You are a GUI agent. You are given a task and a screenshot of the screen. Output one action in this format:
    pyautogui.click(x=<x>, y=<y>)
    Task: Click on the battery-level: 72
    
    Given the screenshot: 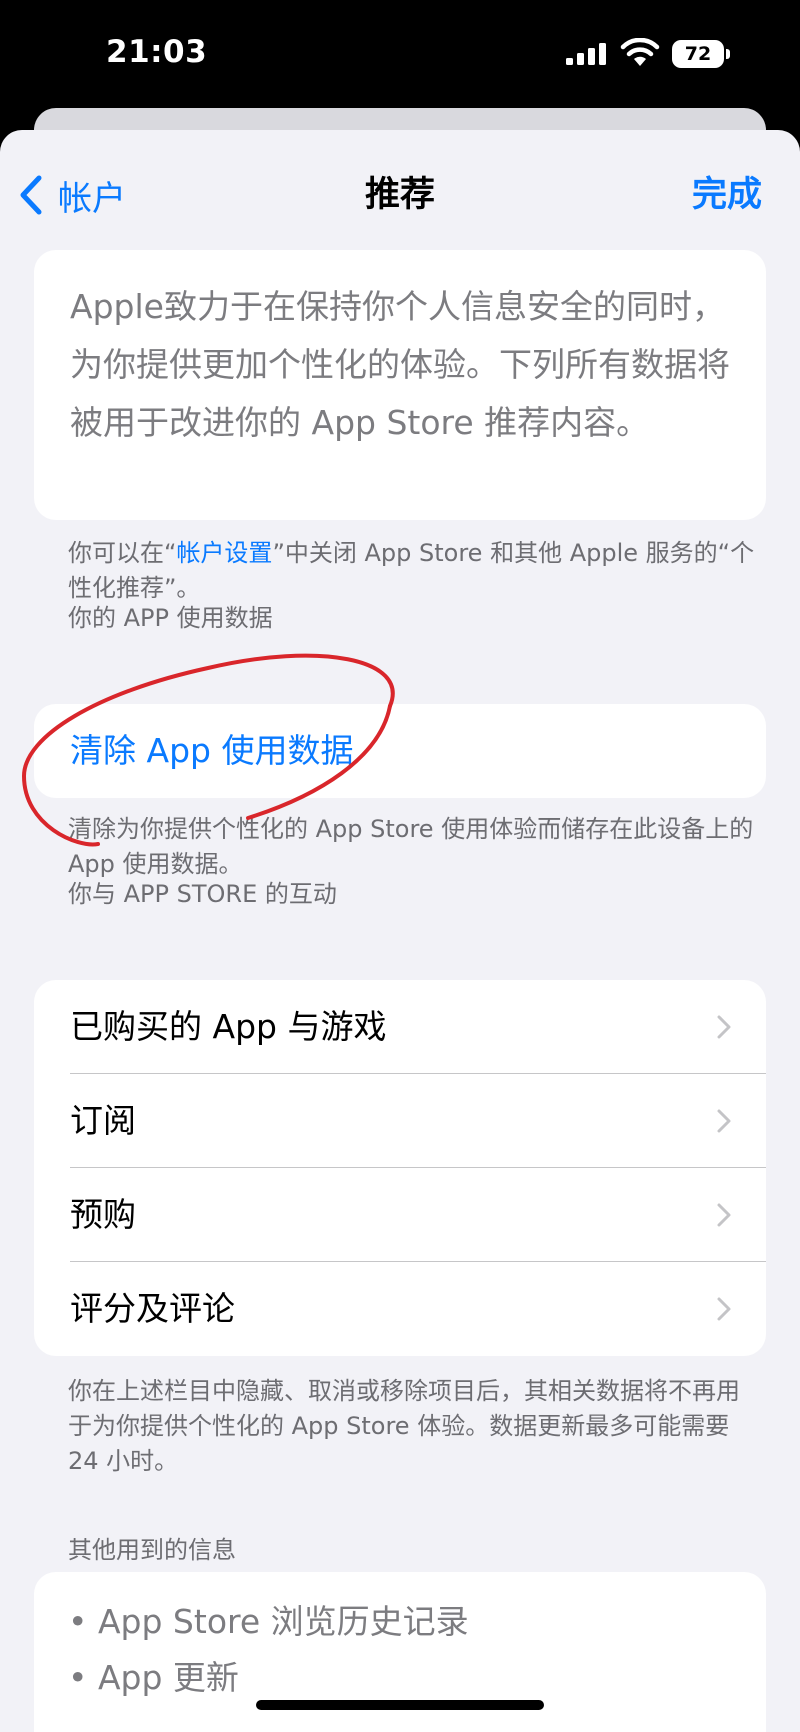 What is the action you would take?
    pyautogui.click(x=698, y=54)
    